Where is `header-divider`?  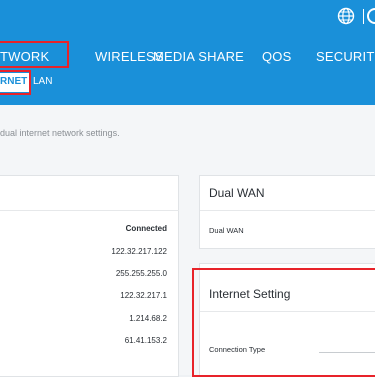 header-divider is located at coordinates (363, 16).